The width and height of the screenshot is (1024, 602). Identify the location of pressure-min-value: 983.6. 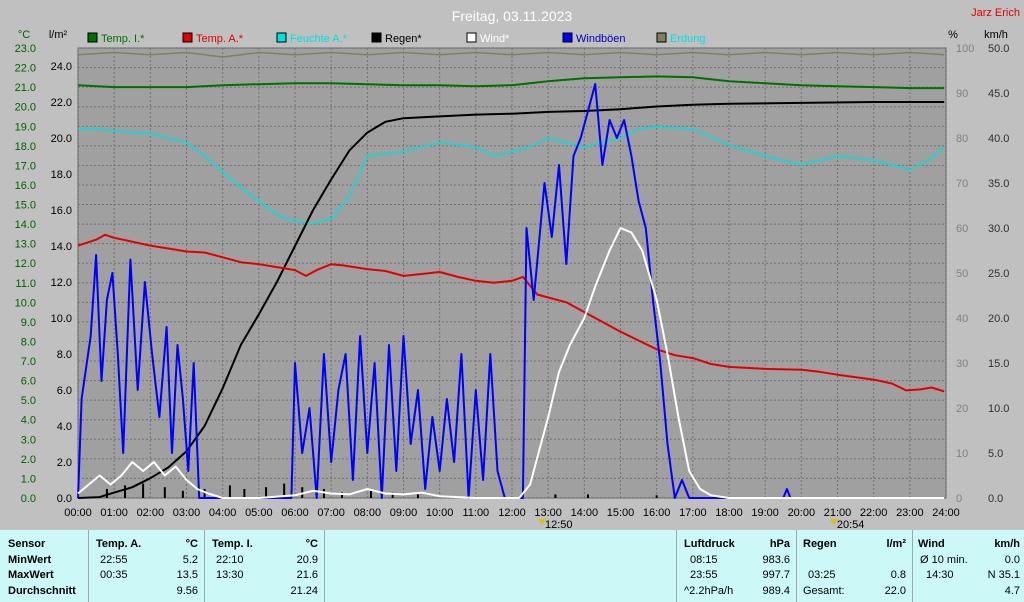
(776, 560).